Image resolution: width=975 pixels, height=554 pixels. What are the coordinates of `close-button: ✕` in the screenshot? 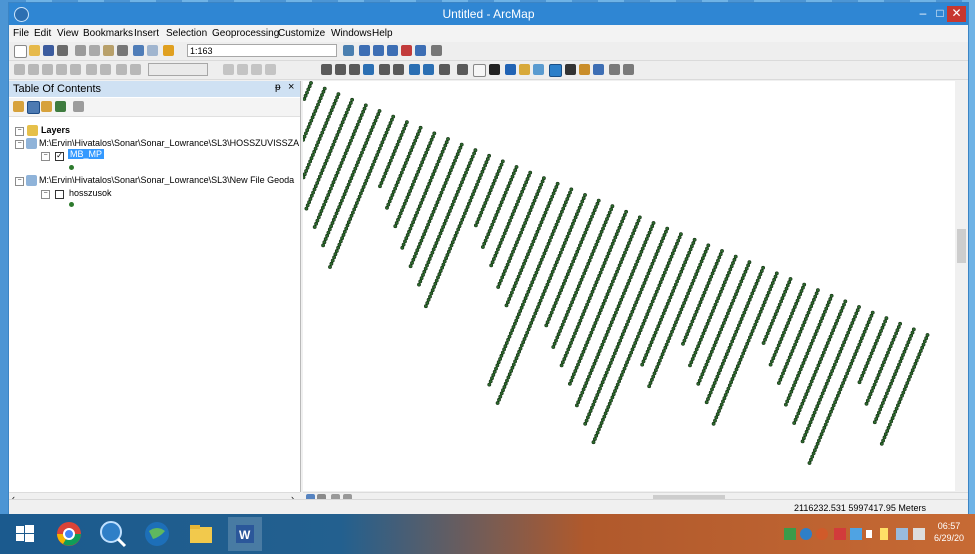 It's located at (956, 14).